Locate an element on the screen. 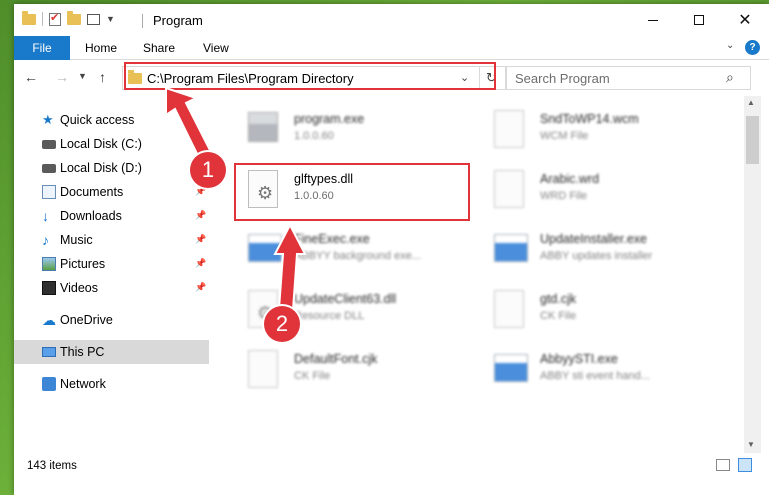 The height and width of the screenshot is (495, 769). status-bar: 143 items is located at coordinates (391, 465).